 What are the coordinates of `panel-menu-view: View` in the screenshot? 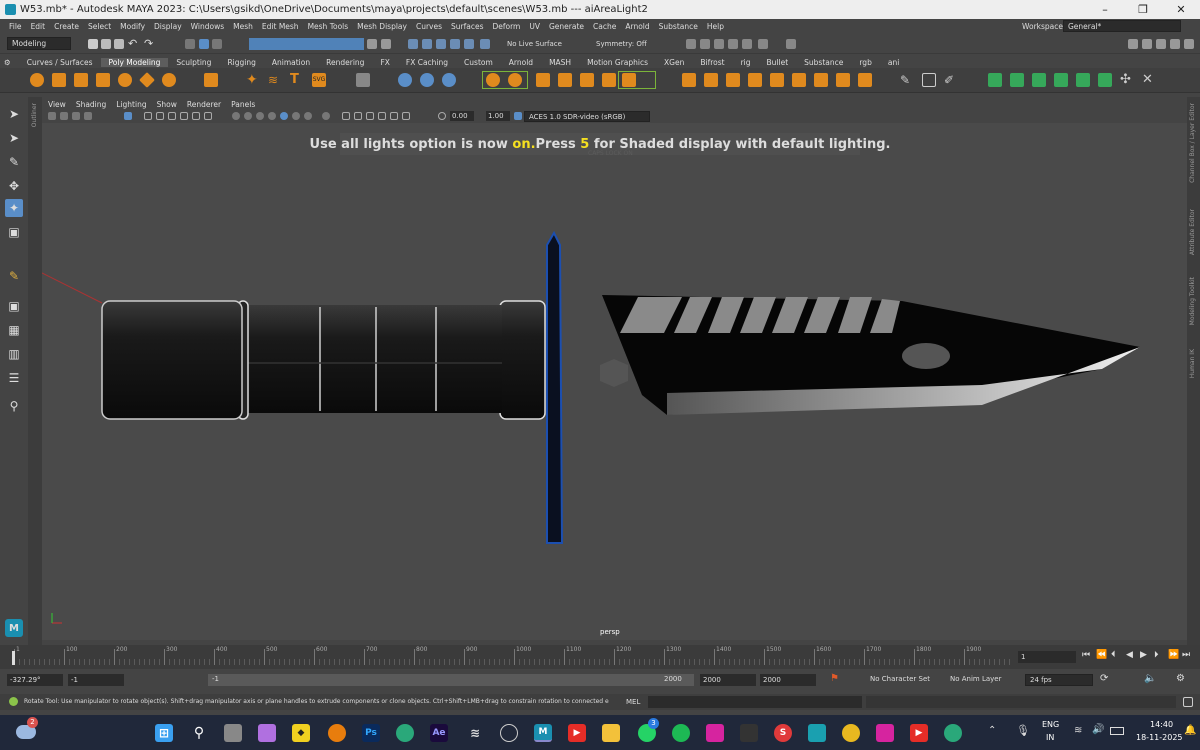 It's located at (57, 104).